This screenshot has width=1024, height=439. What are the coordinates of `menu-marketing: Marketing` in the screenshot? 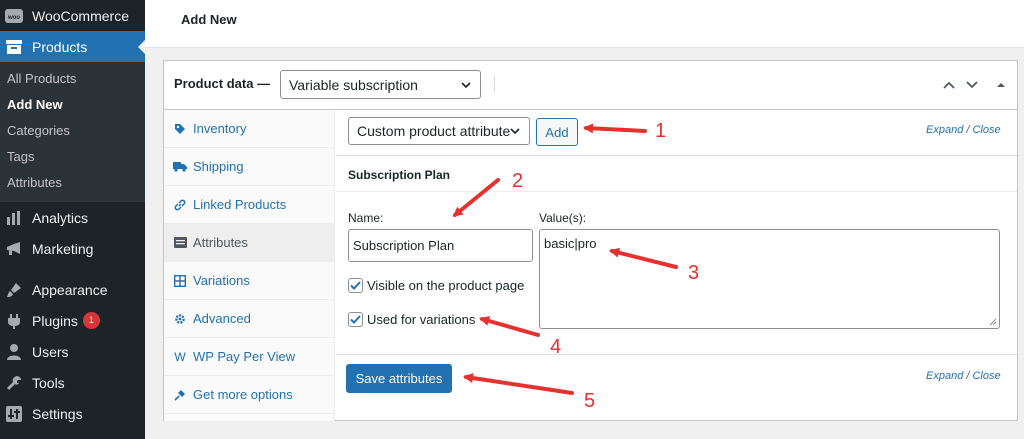 It's located at (72, 248).